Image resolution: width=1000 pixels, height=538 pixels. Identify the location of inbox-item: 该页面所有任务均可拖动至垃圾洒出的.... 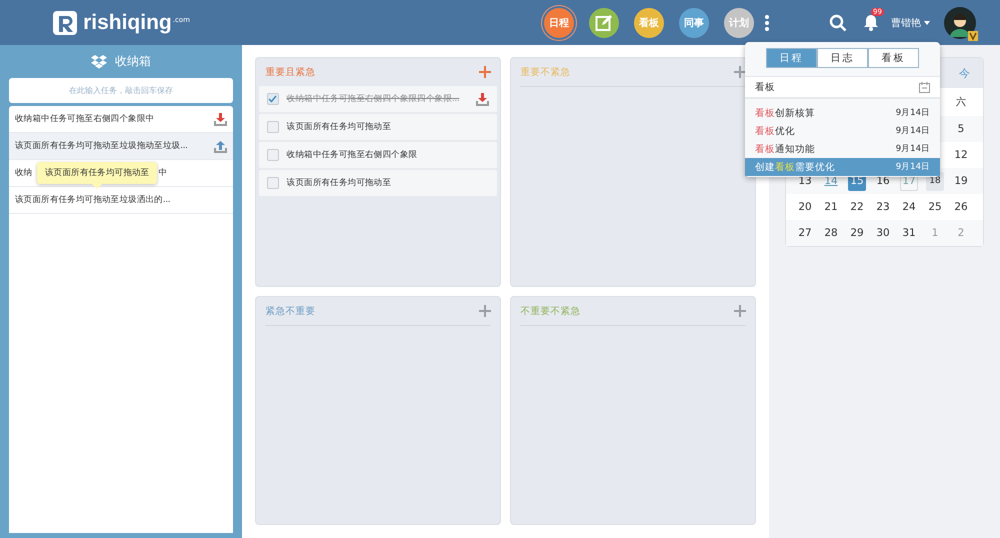
(121, 200).